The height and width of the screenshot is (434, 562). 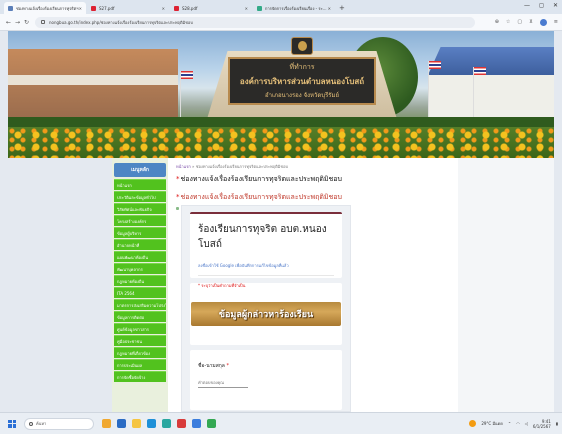 I want to click on new-tab-button: +, so click(x=342, y=8).